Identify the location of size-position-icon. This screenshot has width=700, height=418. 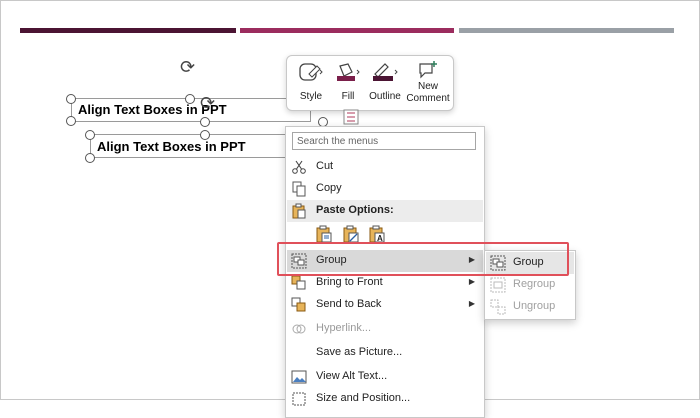
(299, 399).